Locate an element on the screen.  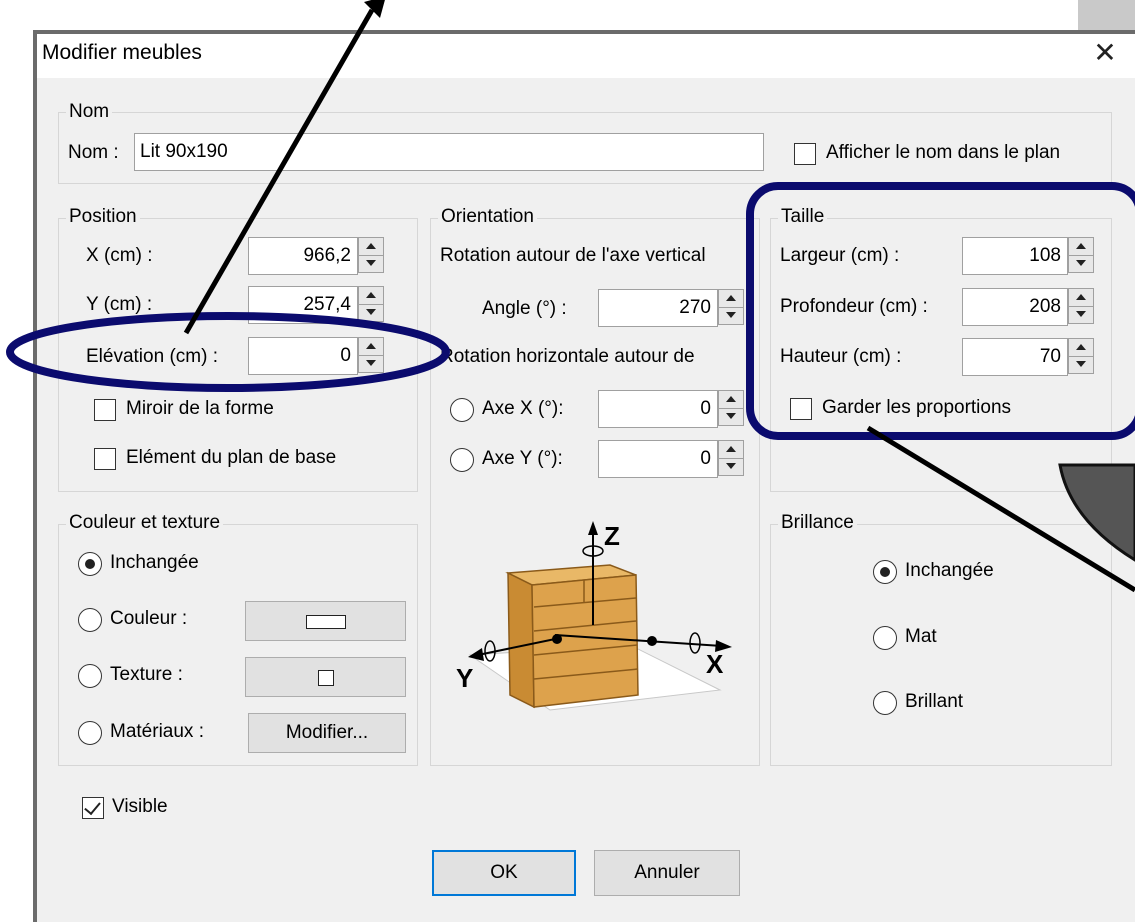
taille-highlight-box is located at coordinates (940, 311).